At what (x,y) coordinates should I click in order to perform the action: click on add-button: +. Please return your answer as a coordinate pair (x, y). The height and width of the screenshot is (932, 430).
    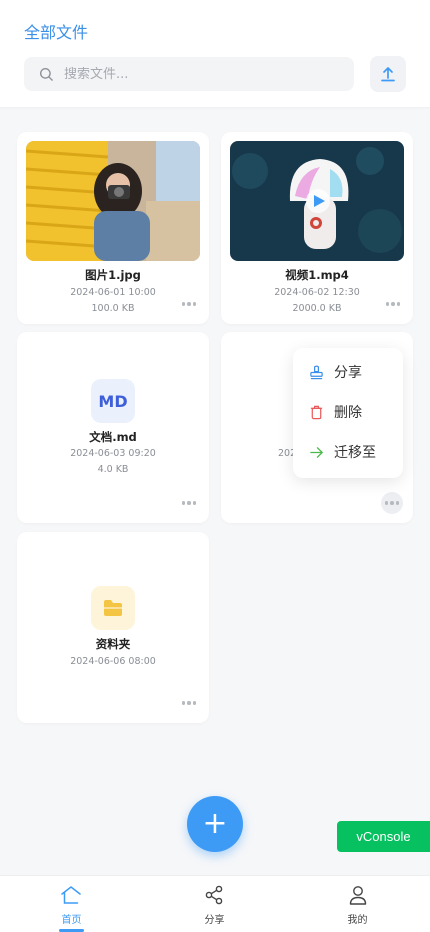
    Looking at the image, I should click on (215, 824).